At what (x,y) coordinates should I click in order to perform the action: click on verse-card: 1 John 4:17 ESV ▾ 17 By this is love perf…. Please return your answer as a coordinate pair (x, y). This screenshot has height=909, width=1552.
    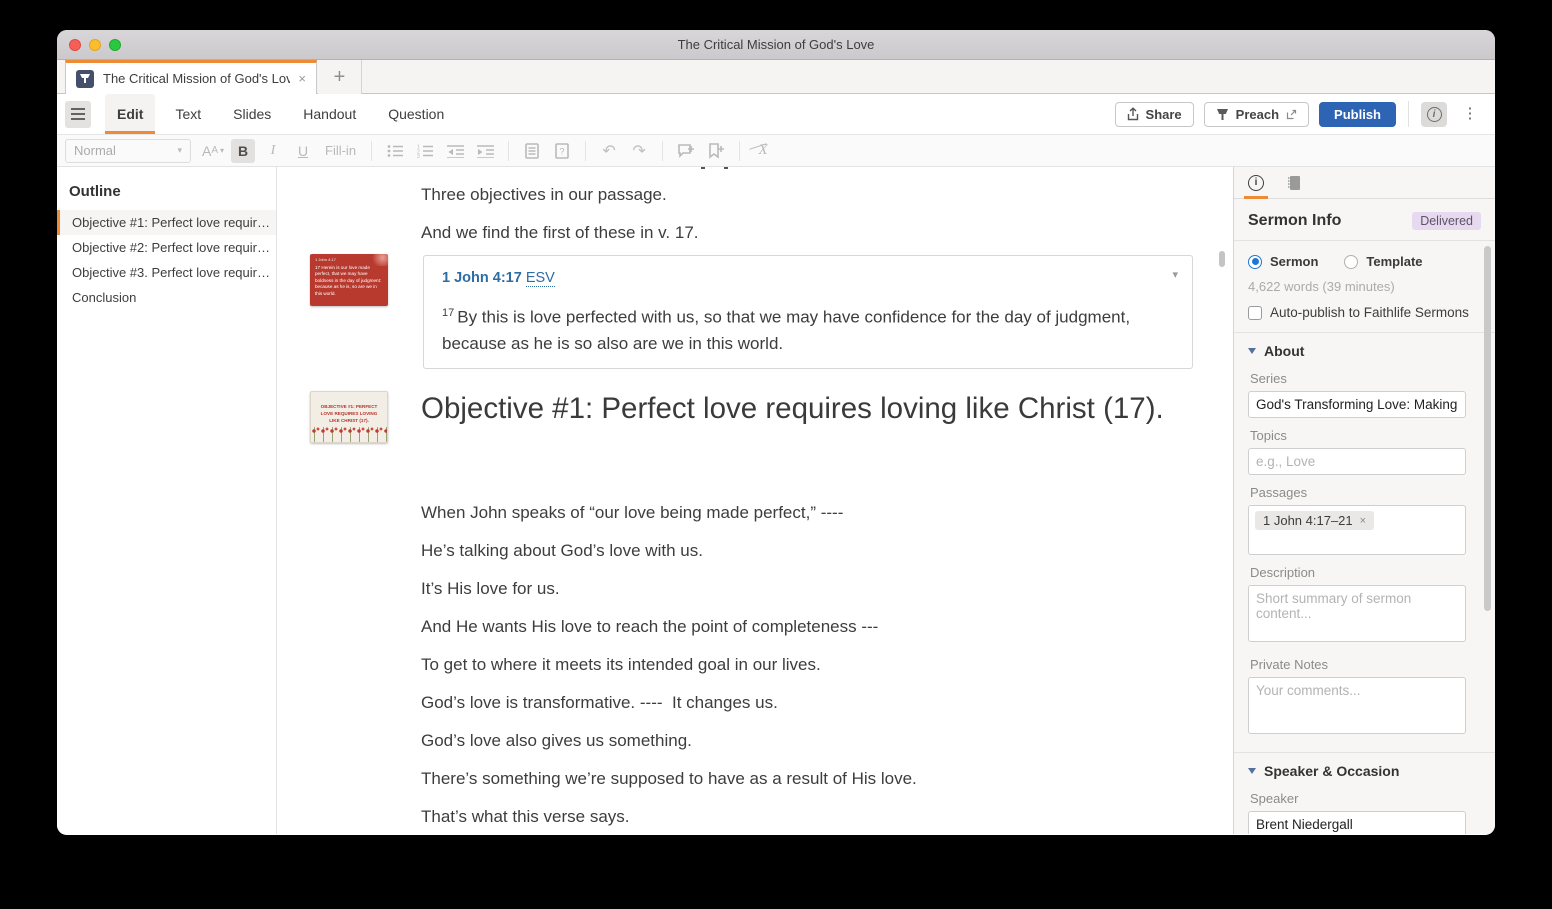
    Looking at the image, I should click on (808, 312).